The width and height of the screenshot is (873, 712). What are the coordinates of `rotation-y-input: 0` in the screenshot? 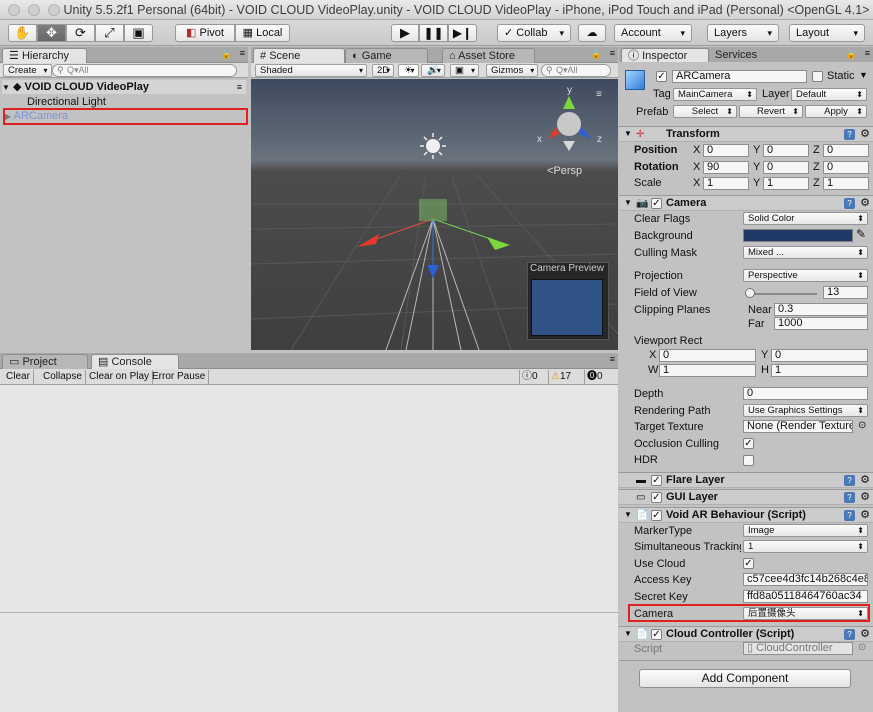 It's located at (786, 167).